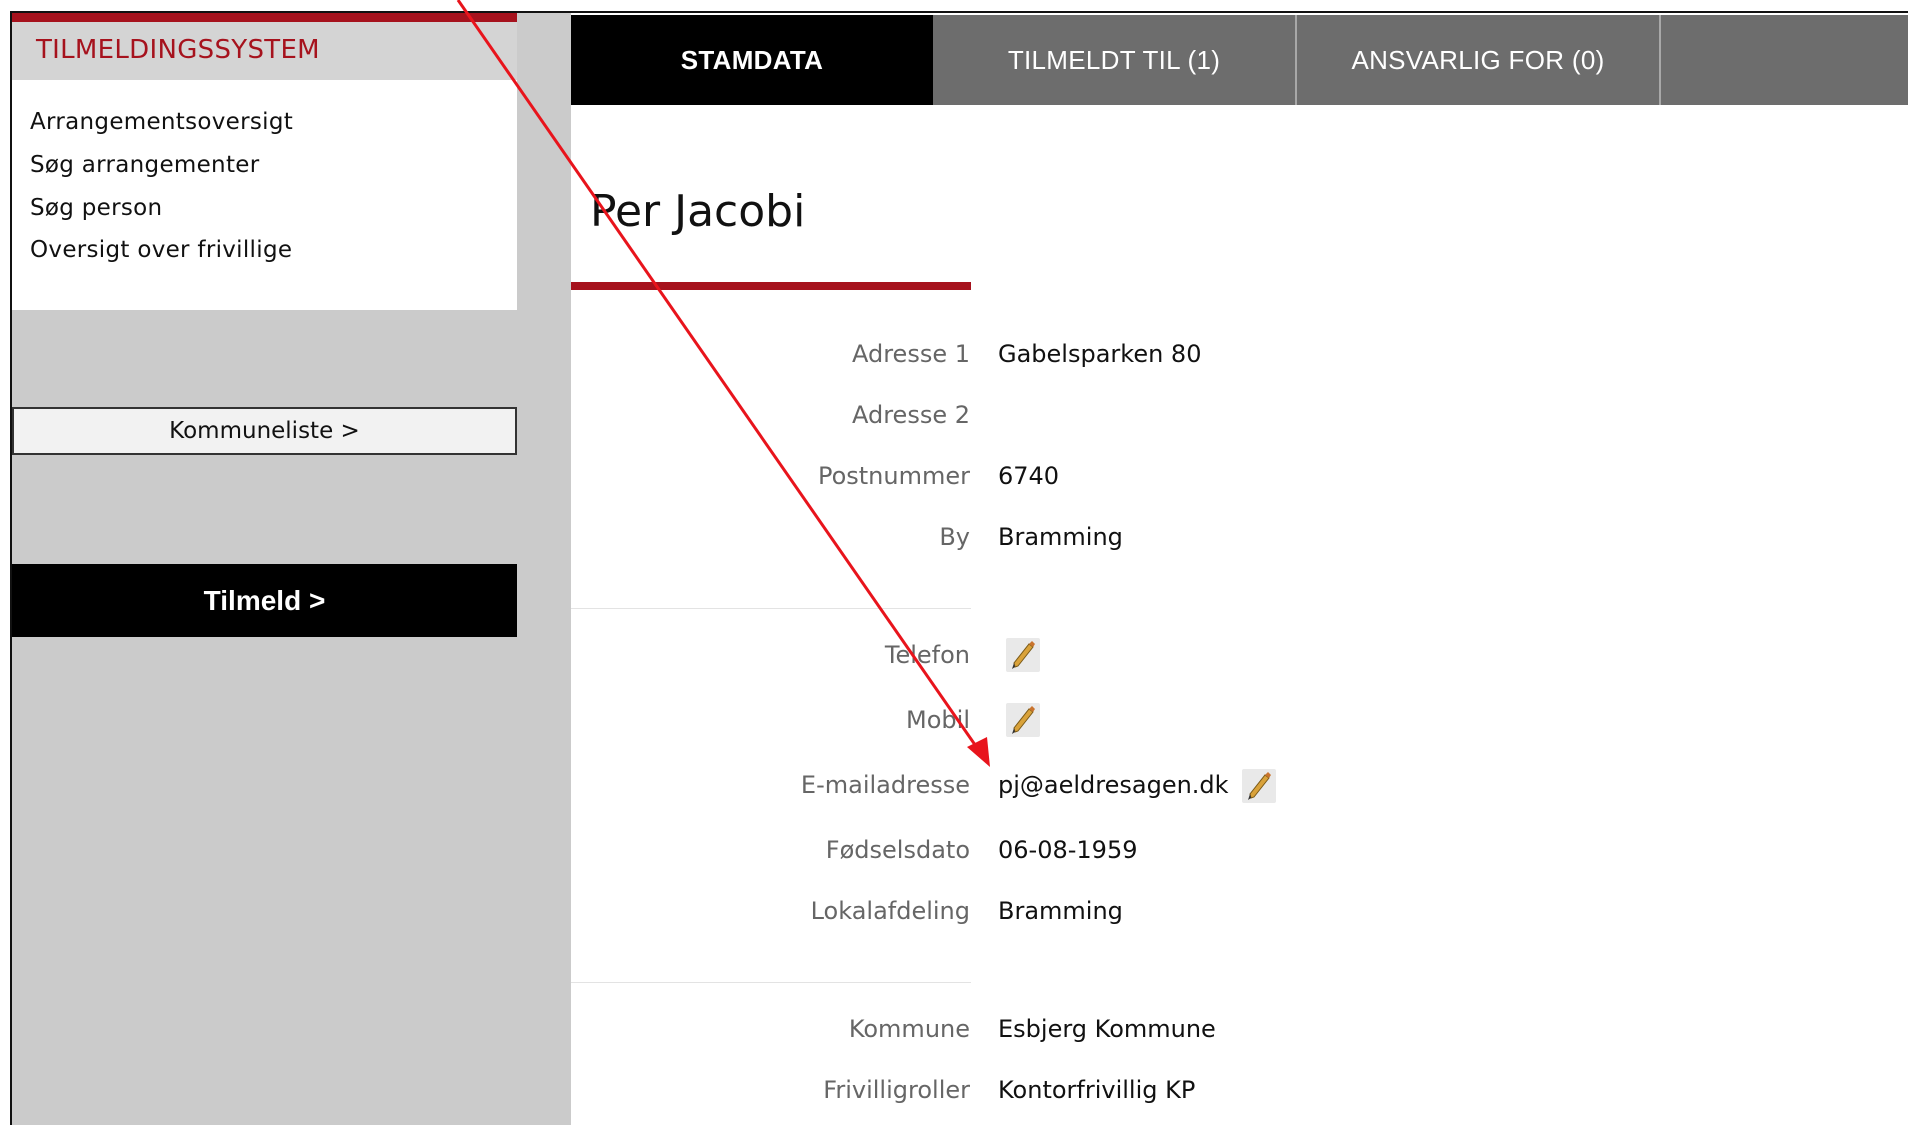  Describe the element at coordinates (897, 850) in the screenshot. I see `label-foedselsdato: Fødselsdato` at that location.